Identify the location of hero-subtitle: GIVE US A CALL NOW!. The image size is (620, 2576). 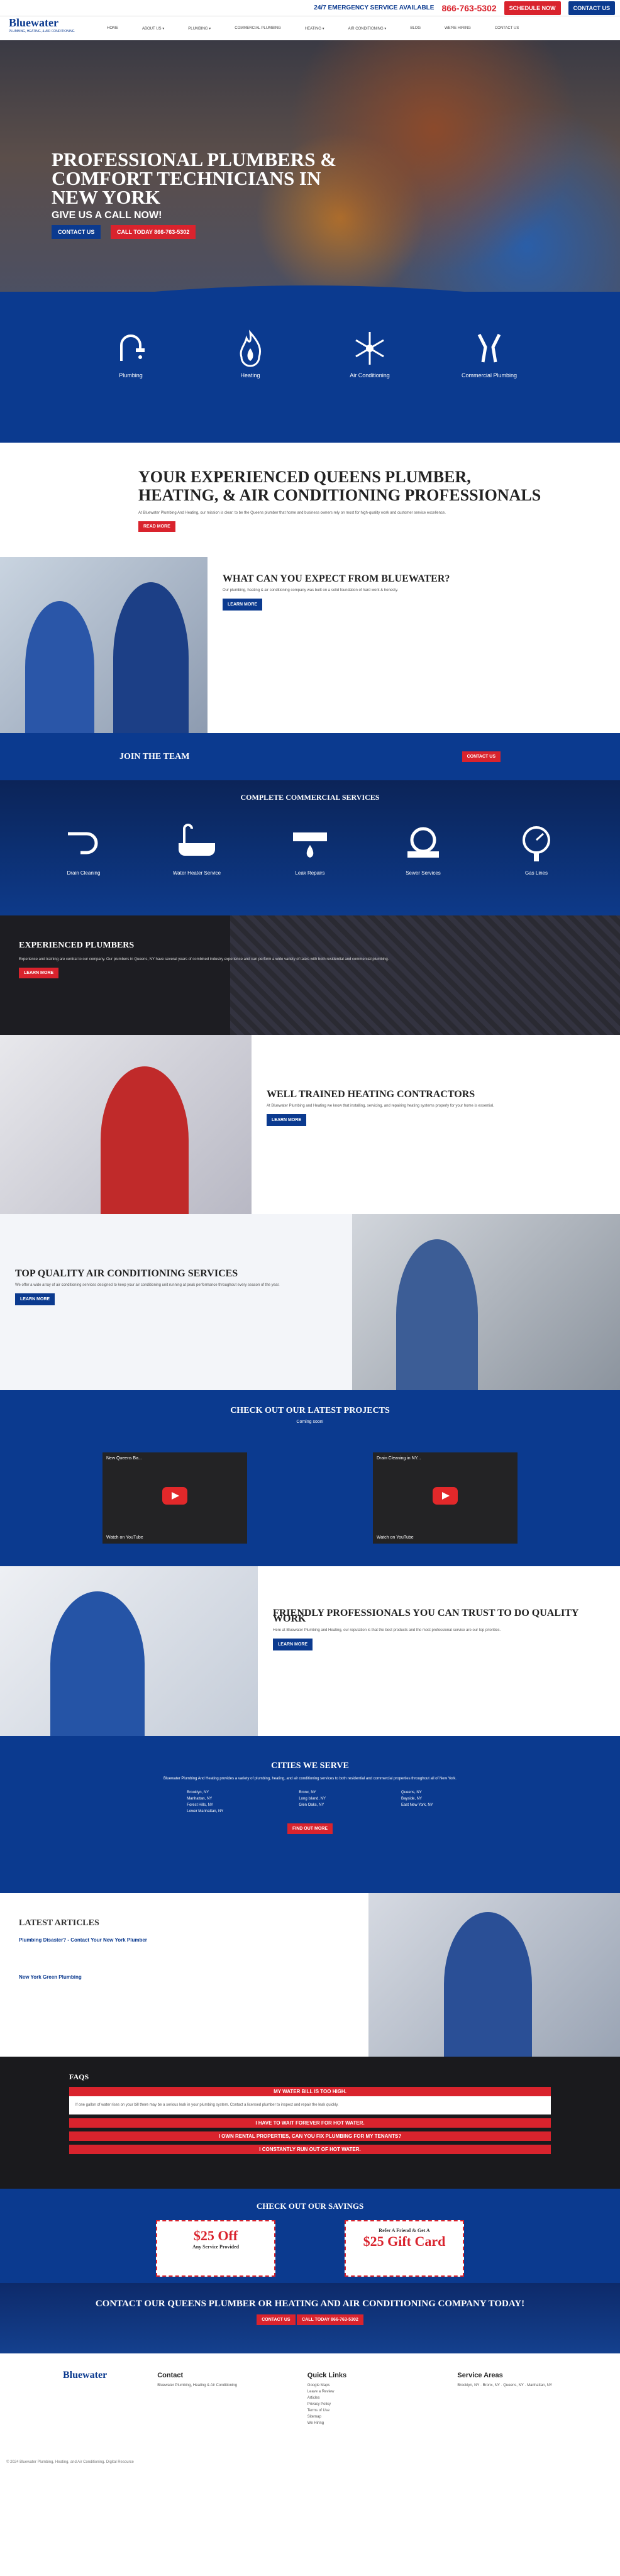
(107, 215).